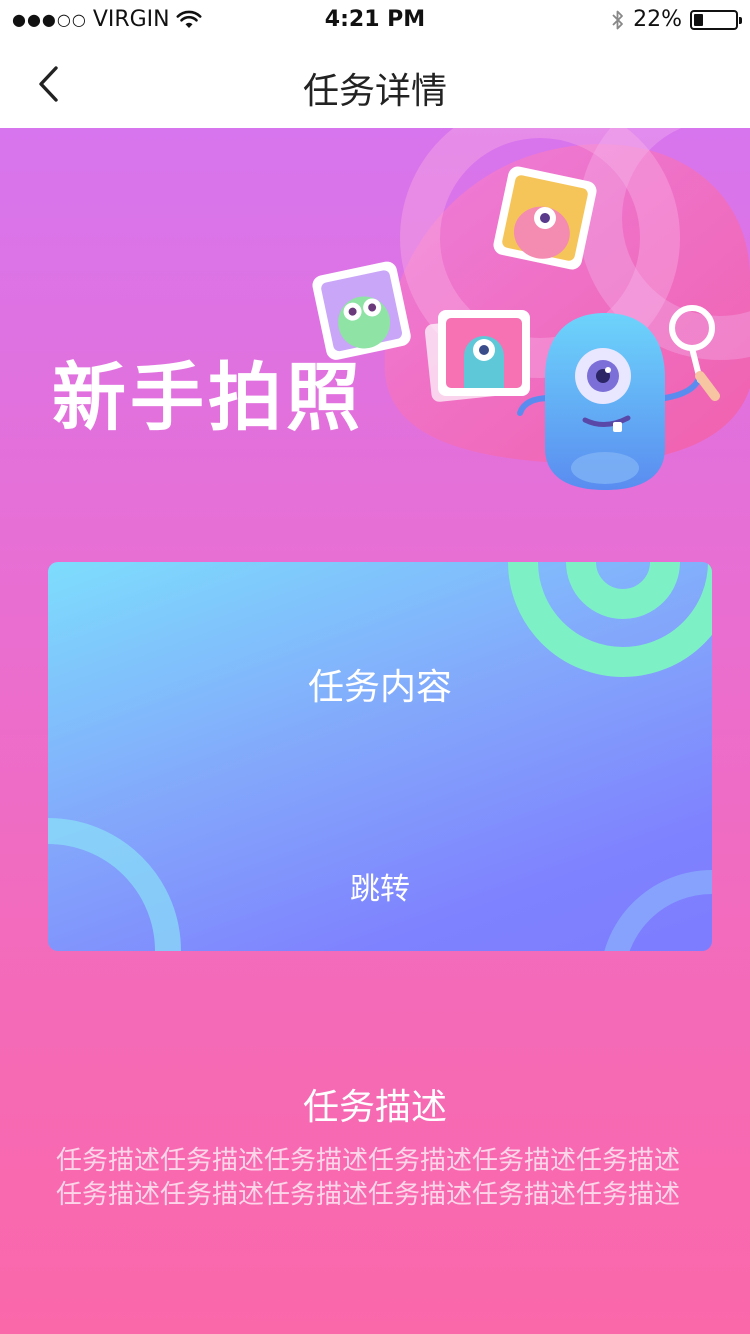 This screenshot has height=1334, width=750. Describe the element at coordinates (623, 590) in the screenshot. I see `green-ring-inner-decoration` at that location.